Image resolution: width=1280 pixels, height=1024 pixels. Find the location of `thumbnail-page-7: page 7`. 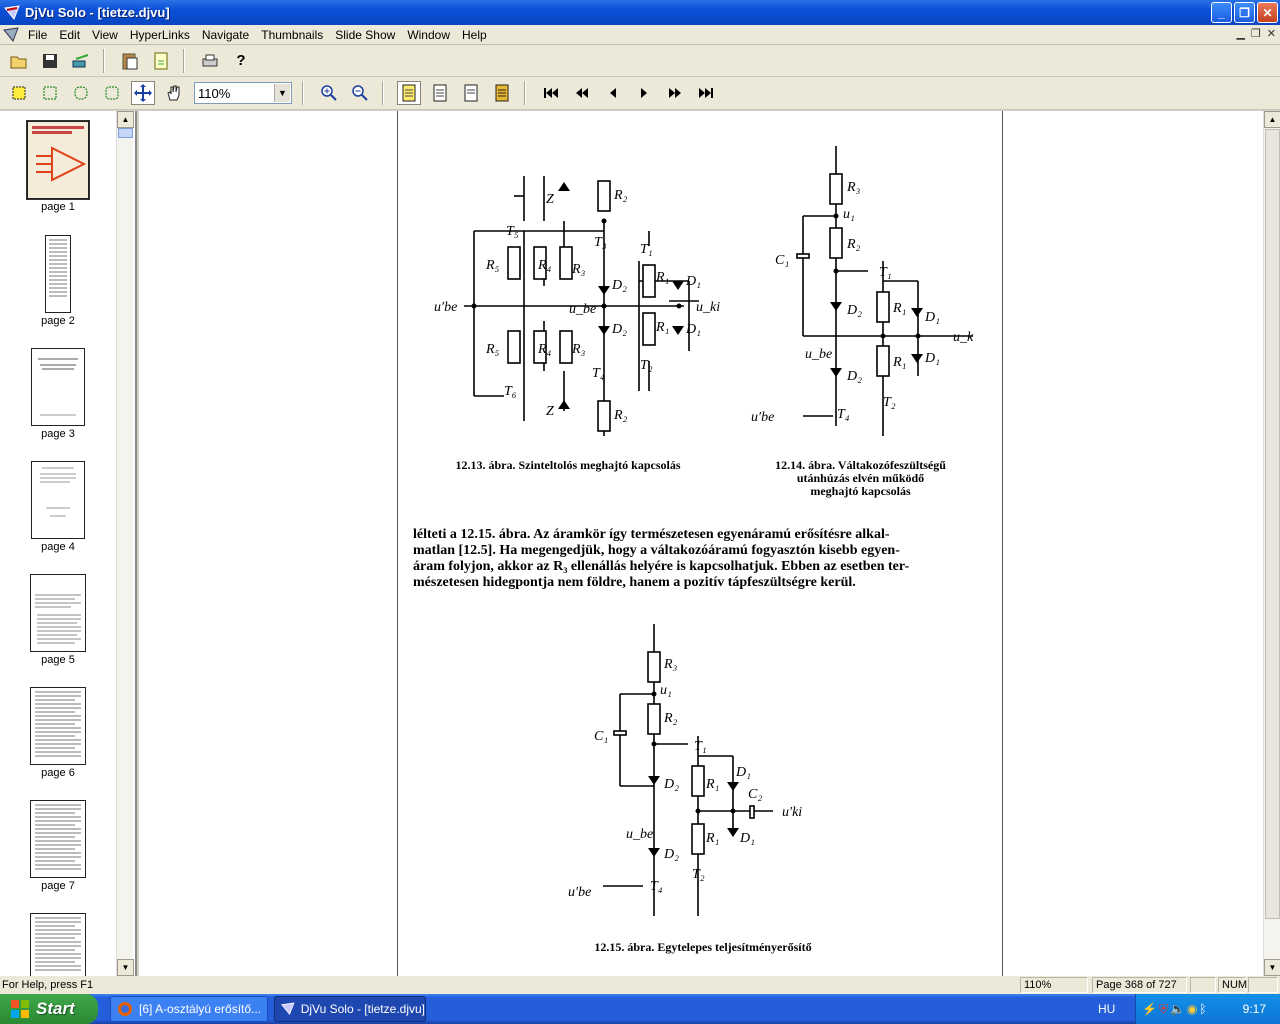

thumbnail-page-7: page 7 is located at coordinates (58, 846).